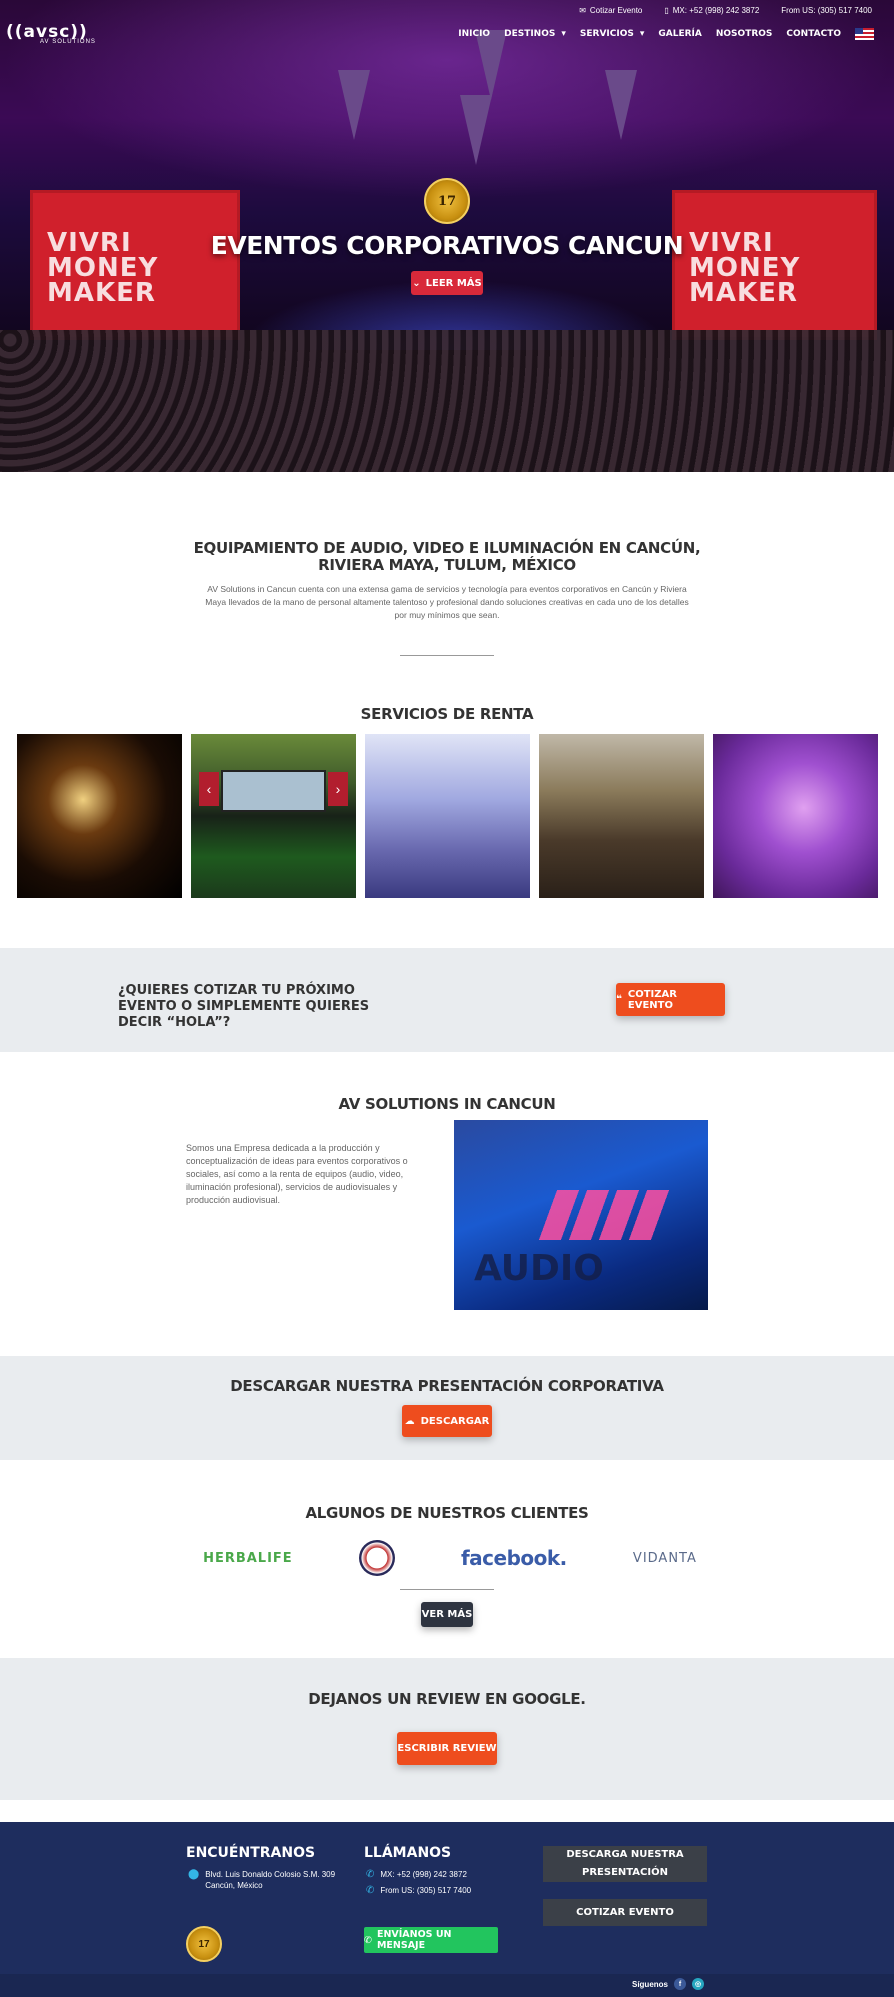 The width and height of the screenshot is (894, 1997). Describe the element at coordinates (625, 1912) in the screenshot. I see `footer-quote-button: COTIZAR EVENTO` at that location.